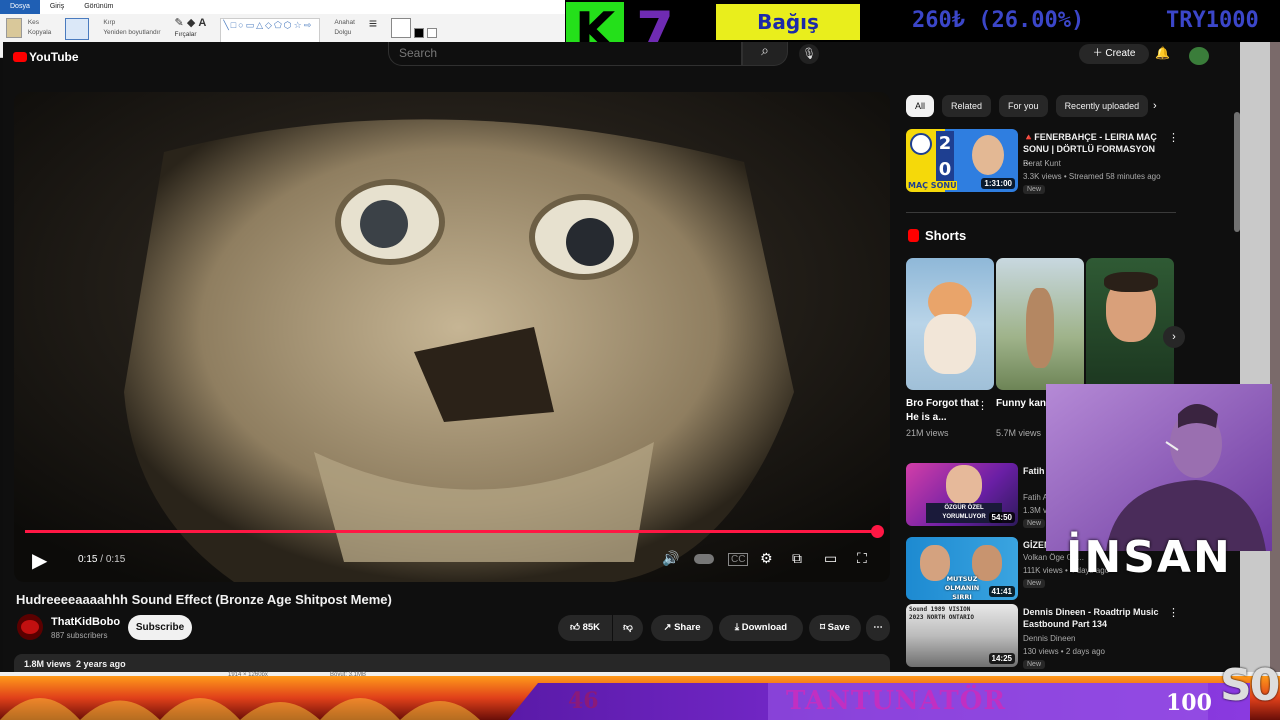 This screenshot has height=720, width=1280. Describe the element at coordinates (896, 701) in the screenshot. I see `bottom-title: TANTUNATÖR` at that location.